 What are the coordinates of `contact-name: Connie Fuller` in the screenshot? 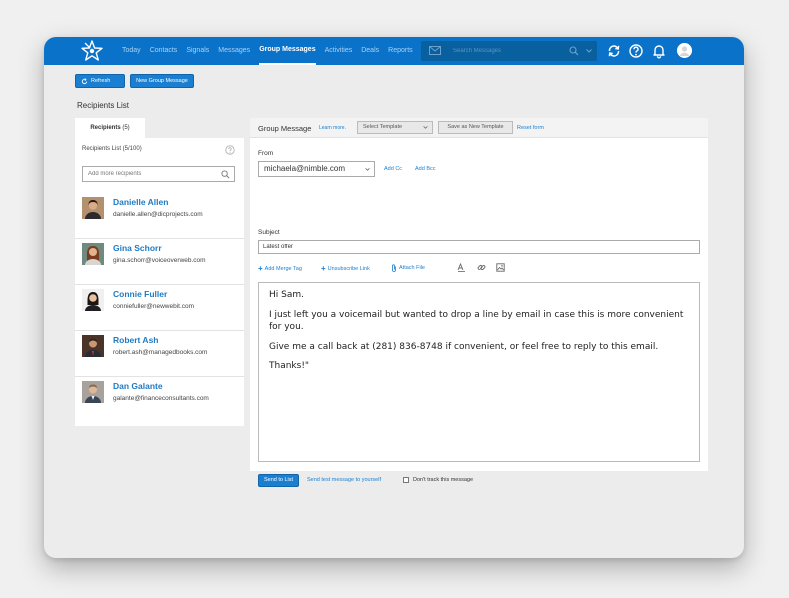 It's located at (140, 294).